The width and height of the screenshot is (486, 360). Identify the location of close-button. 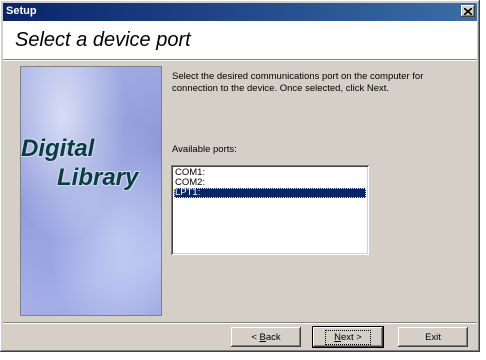
(468, 11).